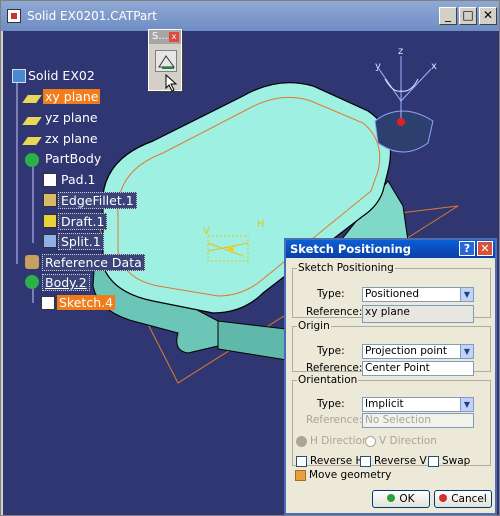 The height and width of the screenshot is (516, 500). Describe the element at coordinates (86, 302) in the screenshot. I see `tree-item-sketch4: Sketch.4` at that location.